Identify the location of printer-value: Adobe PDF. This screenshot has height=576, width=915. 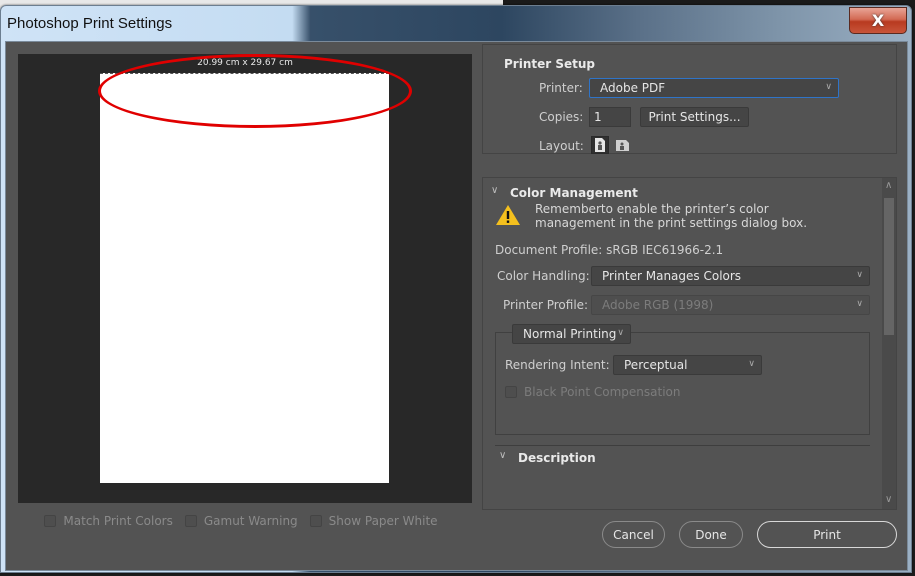
(633, 88).